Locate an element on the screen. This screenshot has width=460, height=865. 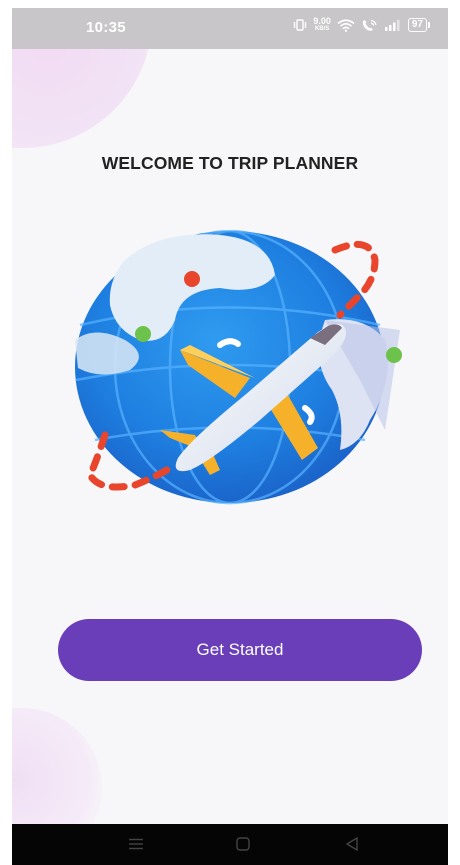
signal-icon is located at coordinates (392, 25).